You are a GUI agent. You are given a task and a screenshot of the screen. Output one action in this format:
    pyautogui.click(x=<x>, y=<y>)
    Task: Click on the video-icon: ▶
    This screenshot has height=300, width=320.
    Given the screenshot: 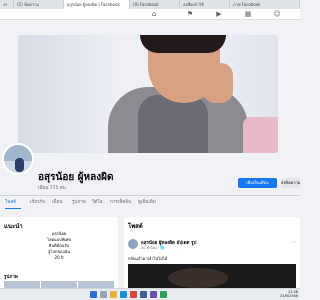 What is the action you would take?
    pyautogui.click(x=219, y=14)
    